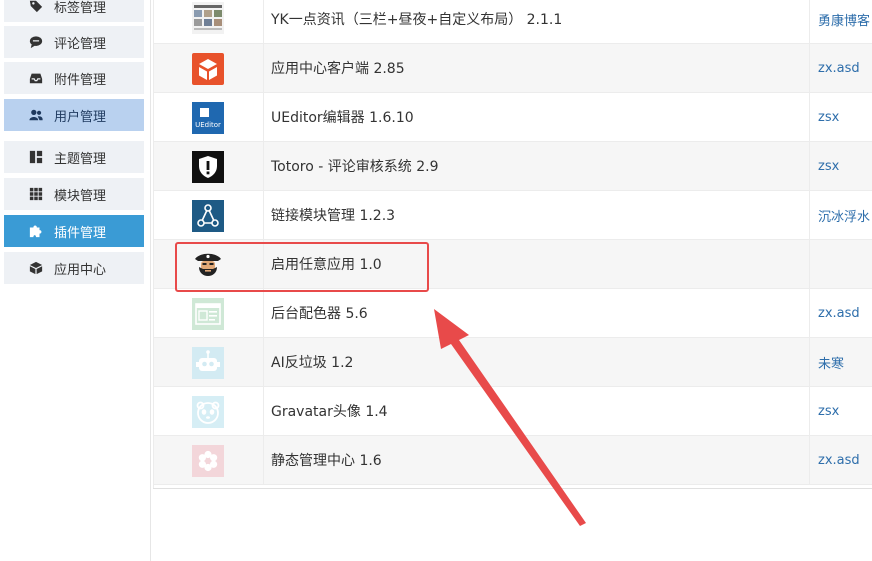 This screenshot has width=872, height=561. What do you see at coordinates (208, 118) in the screenshot?
I see `ueditor-icon: UEditor` at bounding box center [208, 118].